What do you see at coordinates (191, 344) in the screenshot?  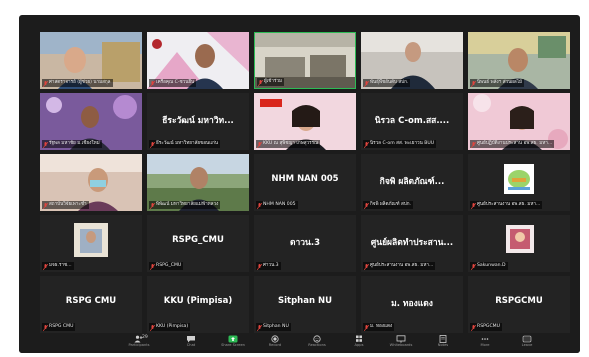 I see `chat-button: Chat` at bounding box center [191, 344].